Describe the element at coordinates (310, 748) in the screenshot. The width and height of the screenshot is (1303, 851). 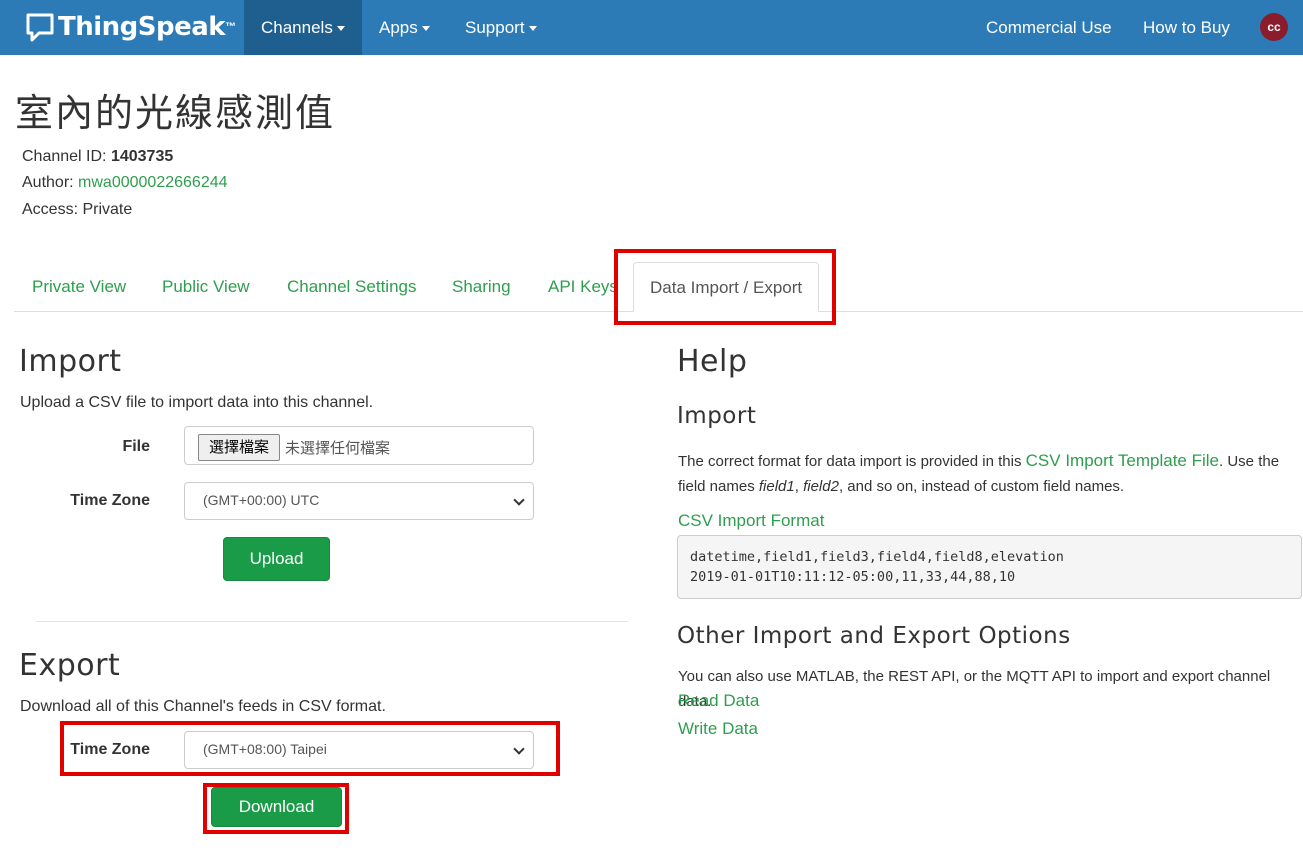
I see `highlight-box-timezone` at that location.